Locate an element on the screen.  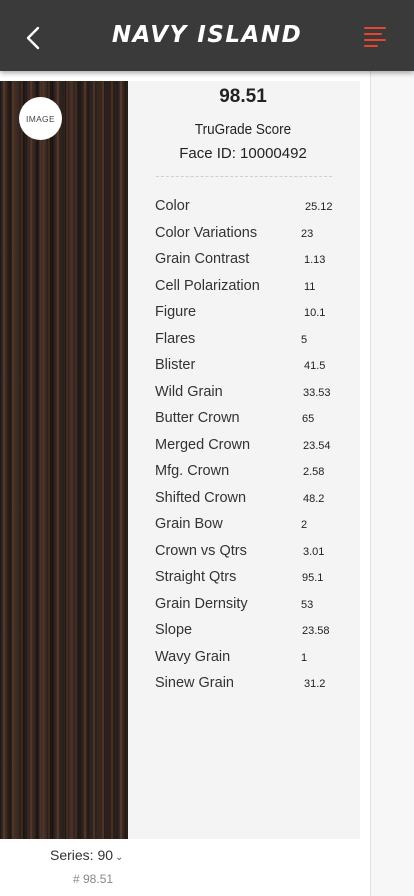
metric-value: 31.2 is located at coordinates (315, 684).